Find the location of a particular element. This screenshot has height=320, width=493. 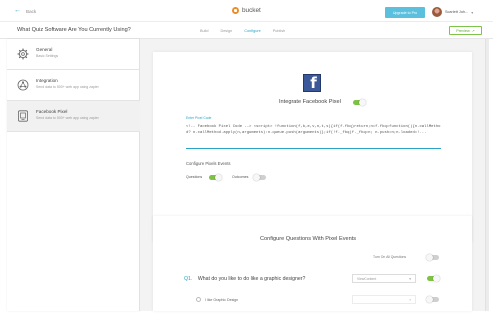

tab-bar: Build Design Configure Publish is located at coordinates (248, 31).